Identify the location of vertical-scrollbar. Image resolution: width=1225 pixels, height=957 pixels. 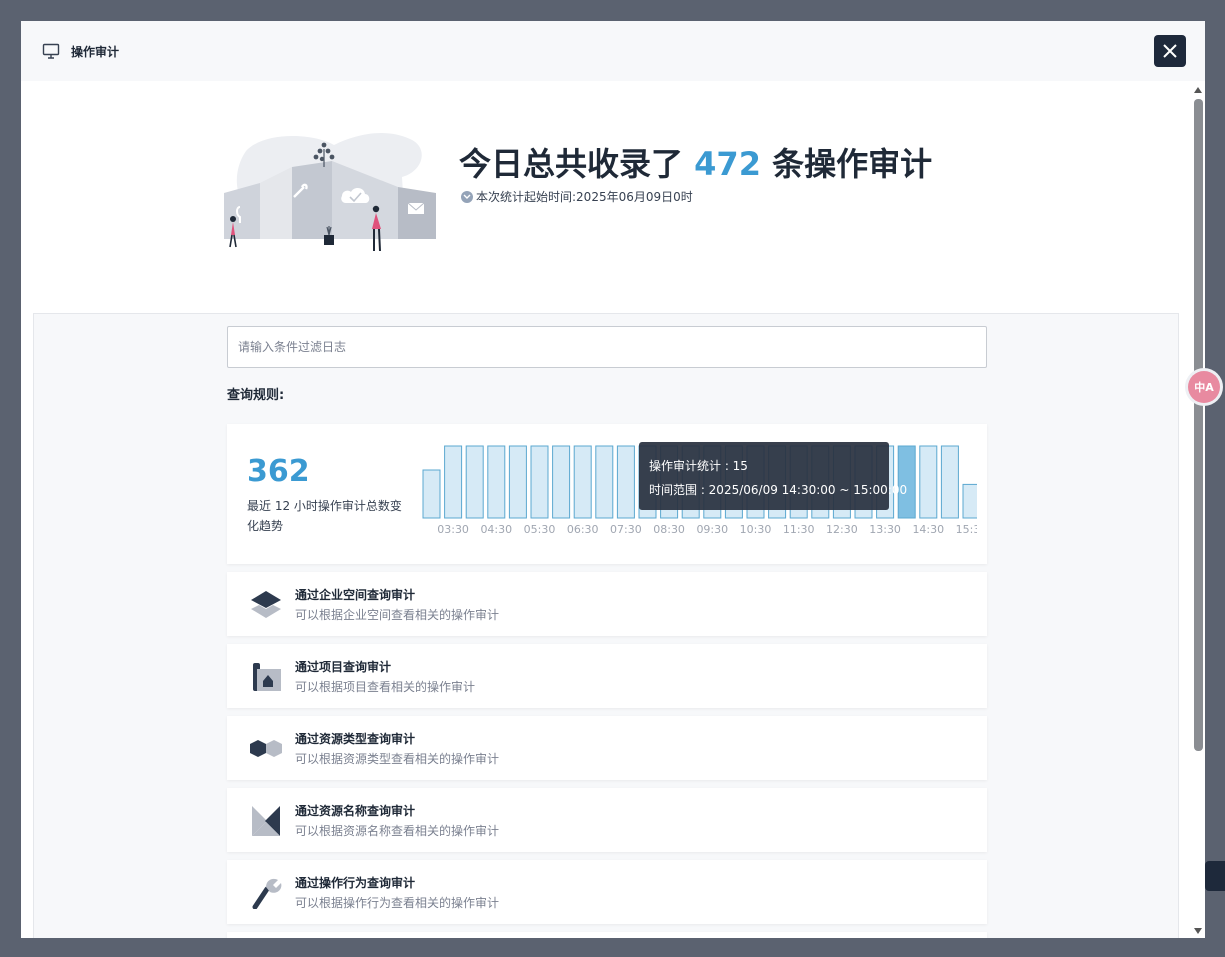
(1198, 510).